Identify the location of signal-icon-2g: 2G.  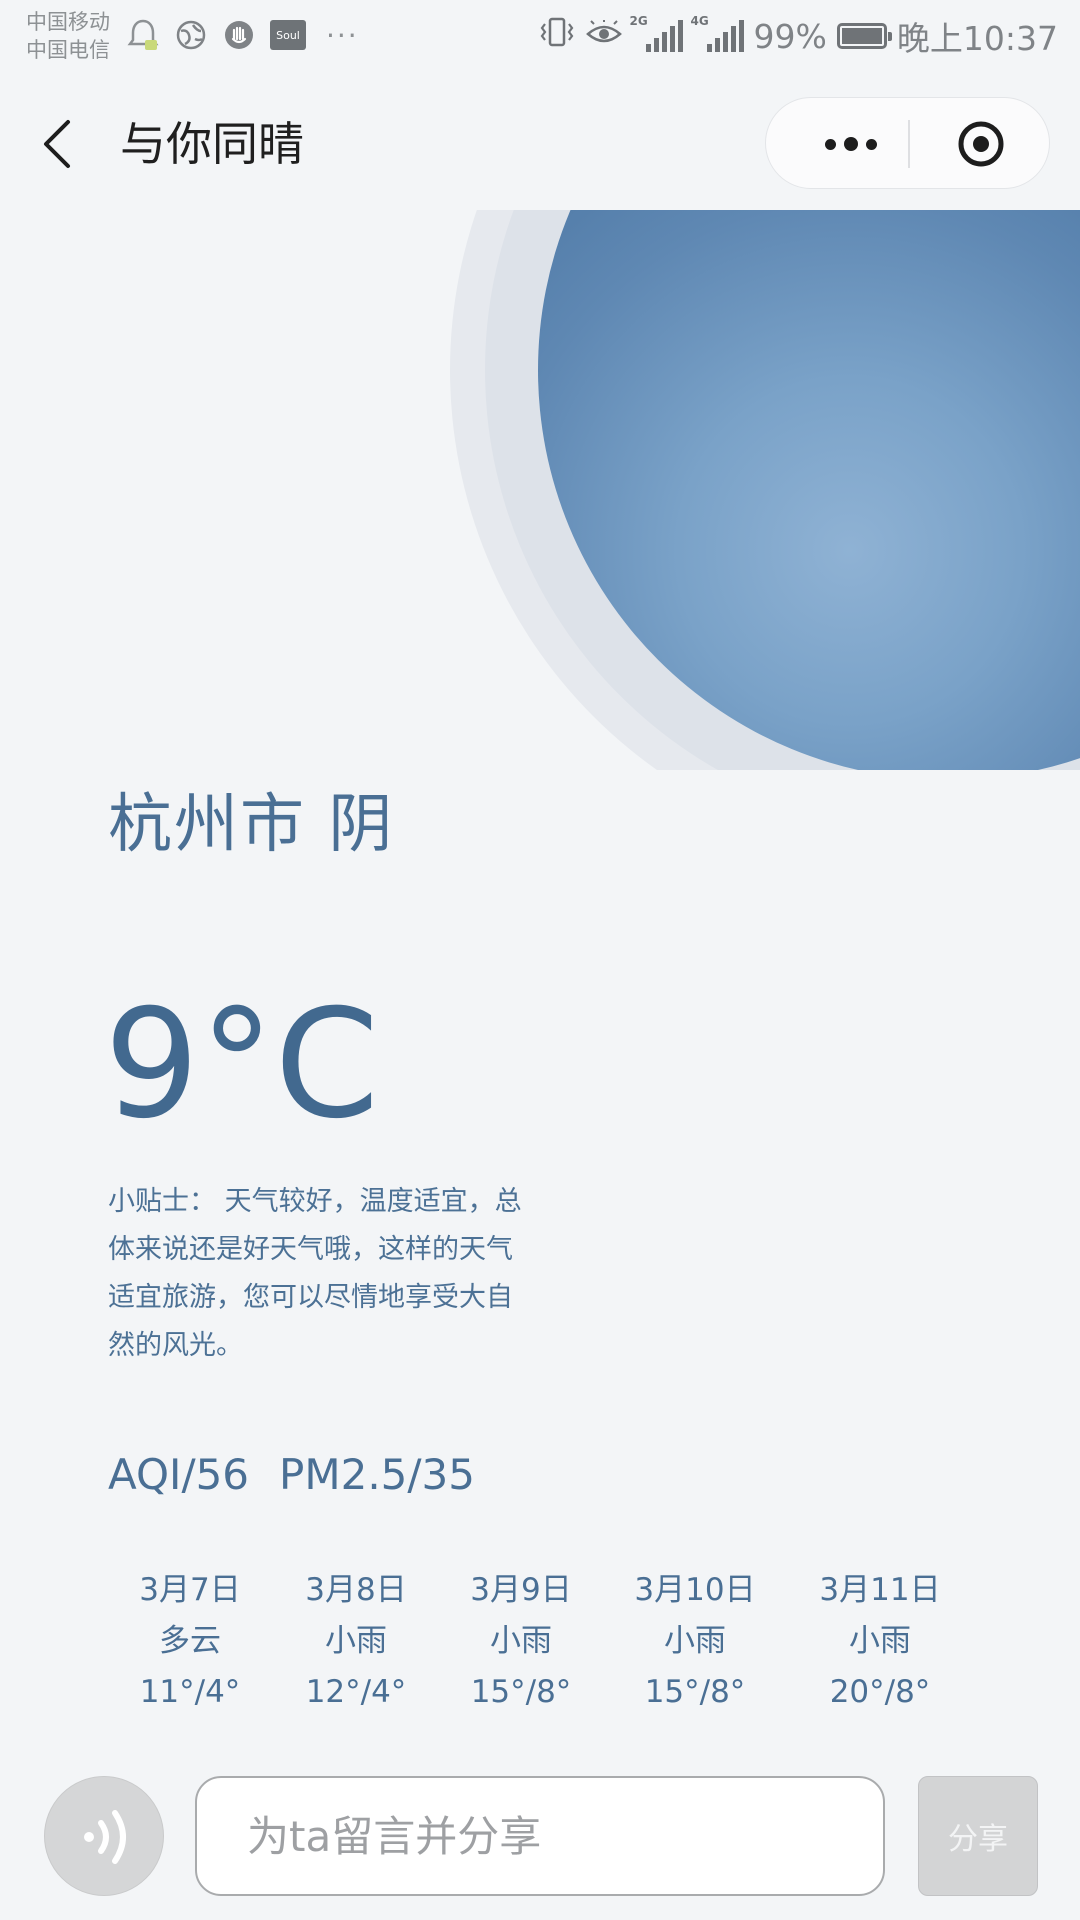
(656, 33).